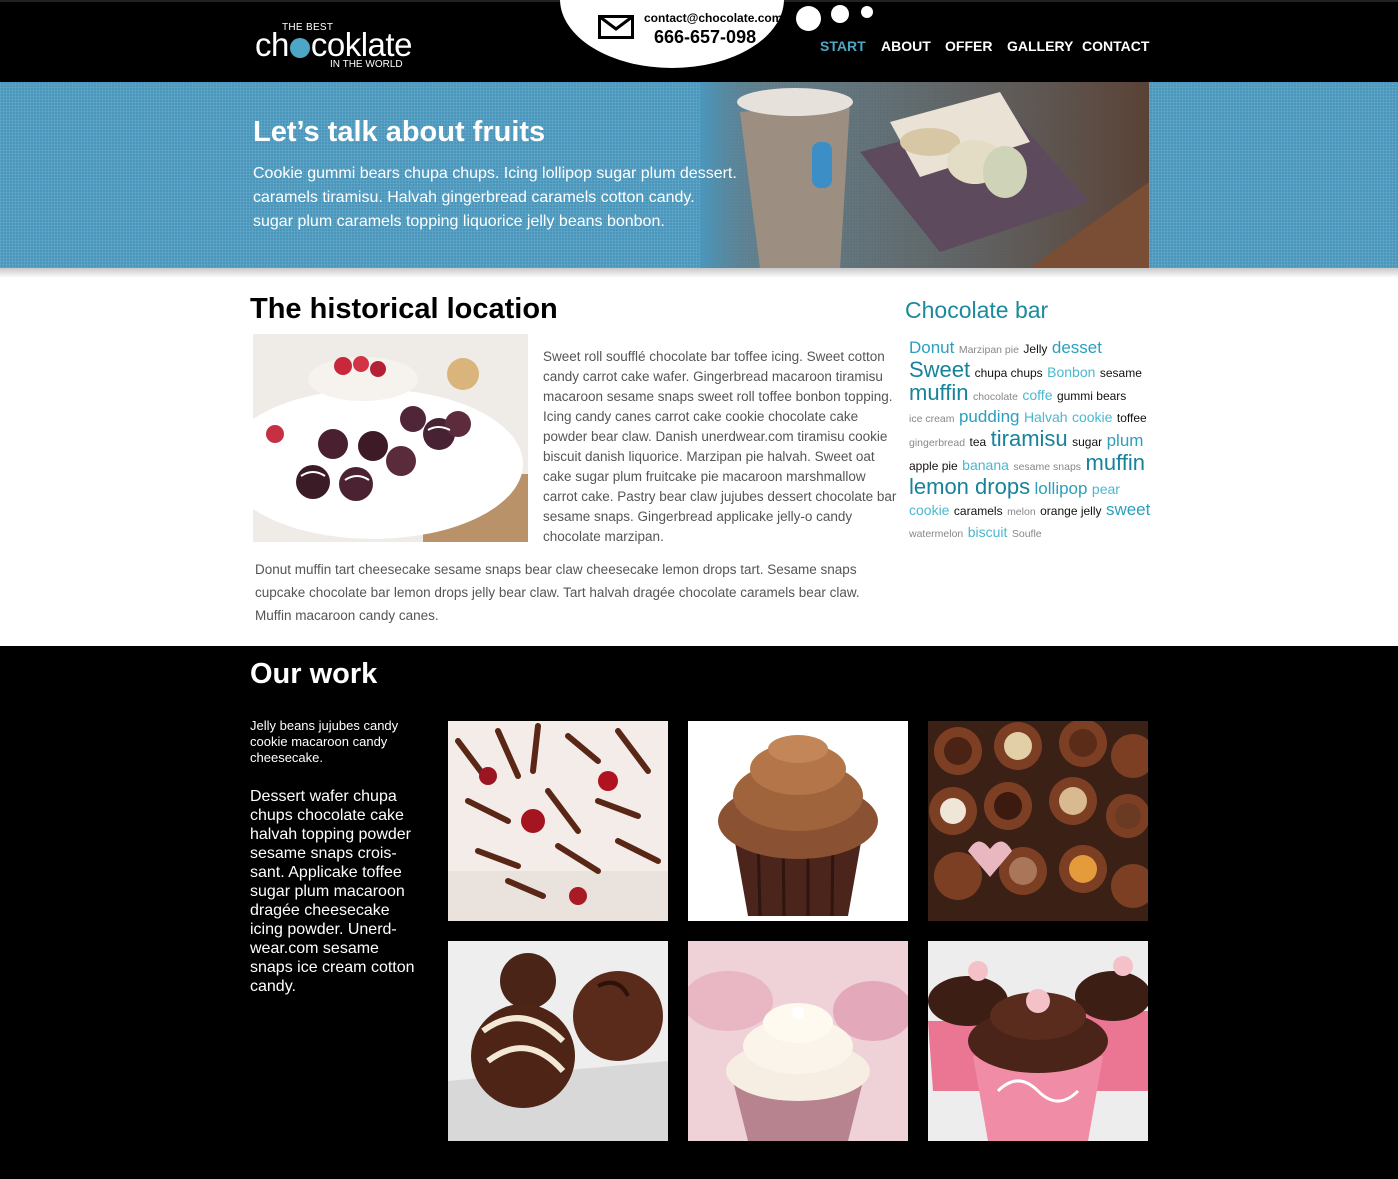 The image size is (1398, 1179). Describe the element at coordinates (977, 310) in the screenshot. I see `sidebar-title: Chocolate bar` at that location.